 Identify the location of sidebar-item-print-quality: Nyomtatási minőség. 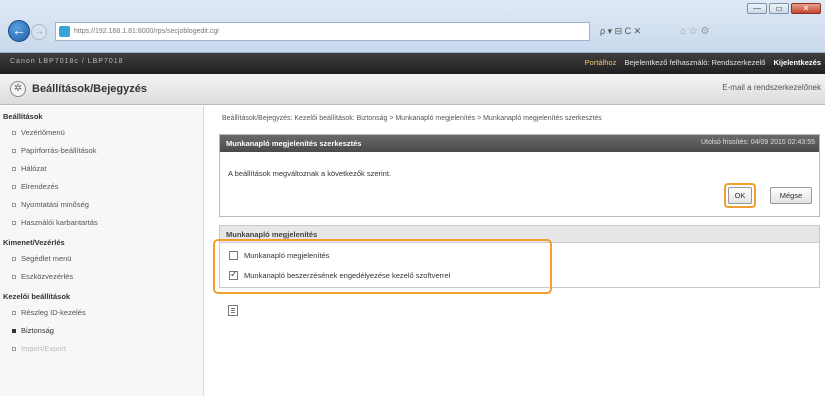
(101, 205).